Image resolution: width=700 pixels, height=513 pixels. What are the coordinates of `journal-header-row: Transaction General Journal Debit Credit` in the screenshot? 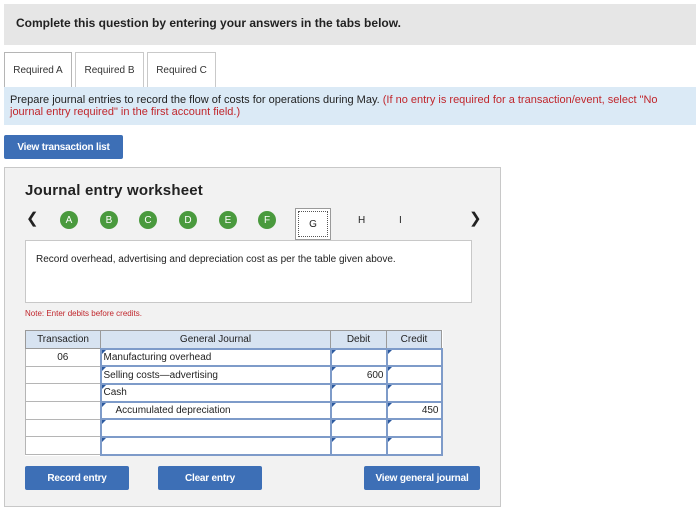 It's located at (233, 339).